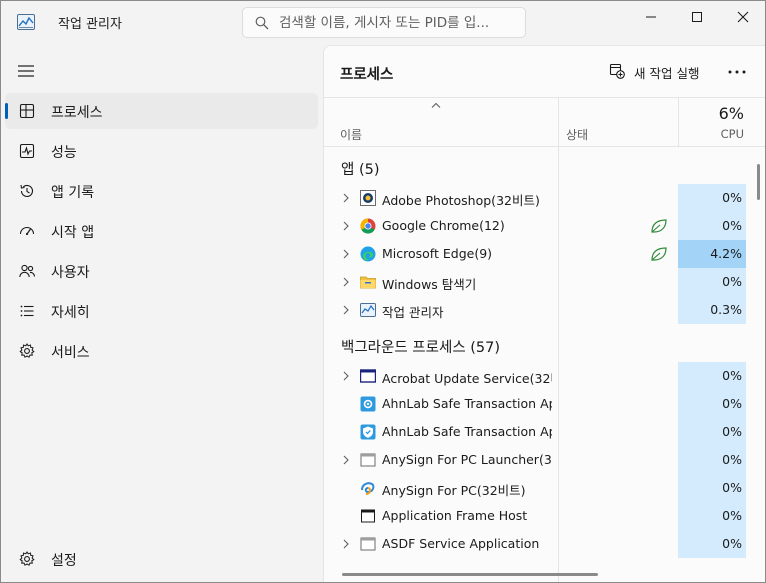 This screenshot has height=583, width=766. Describe the element at coordinates (544, 146) in the screenshot. I see `column-header-divider` at that location.